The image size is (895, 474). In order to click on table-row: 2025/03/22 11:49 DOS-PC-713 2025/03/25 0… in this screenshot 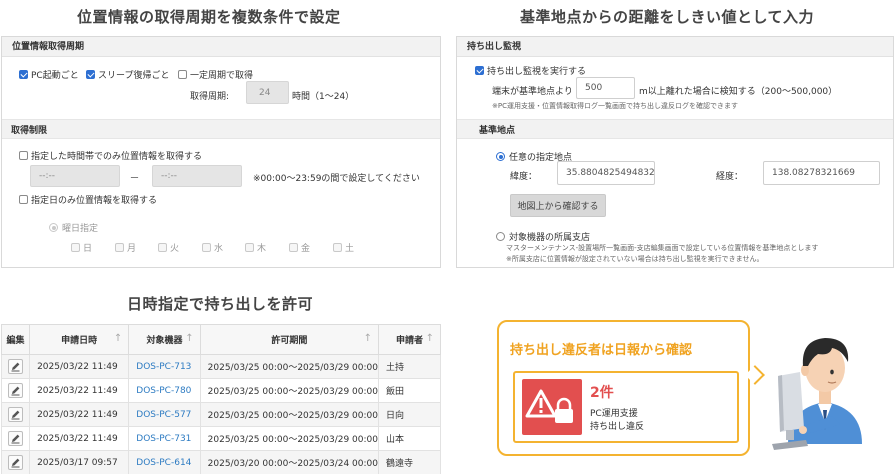, I will do `click(220, 366)`.